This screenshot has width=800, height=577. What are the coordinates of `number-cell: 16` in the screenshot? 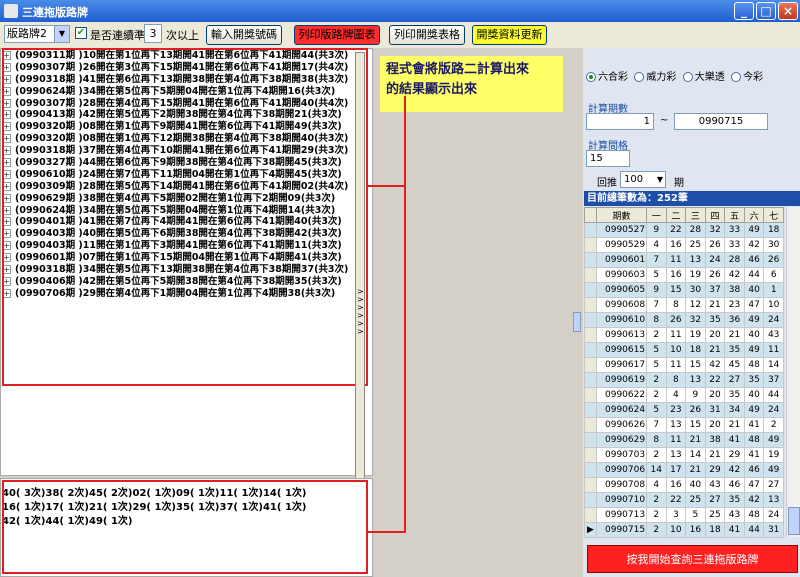 It's located at (676, 485).